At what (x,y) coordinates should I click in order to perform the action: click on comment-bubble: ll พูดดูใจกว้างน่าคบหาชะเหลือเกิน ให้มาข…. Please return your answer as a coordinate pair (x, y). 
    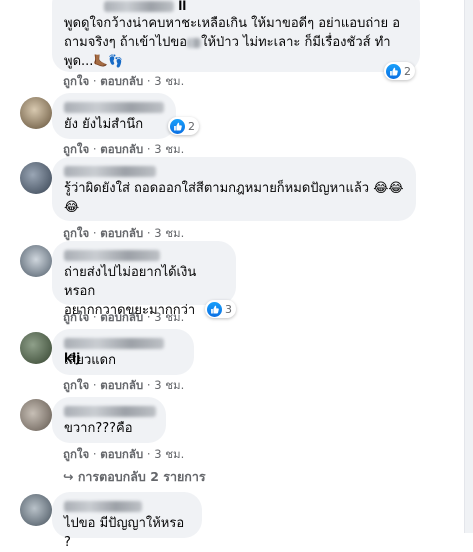
    Looking at the image, I should click on (236, 36).